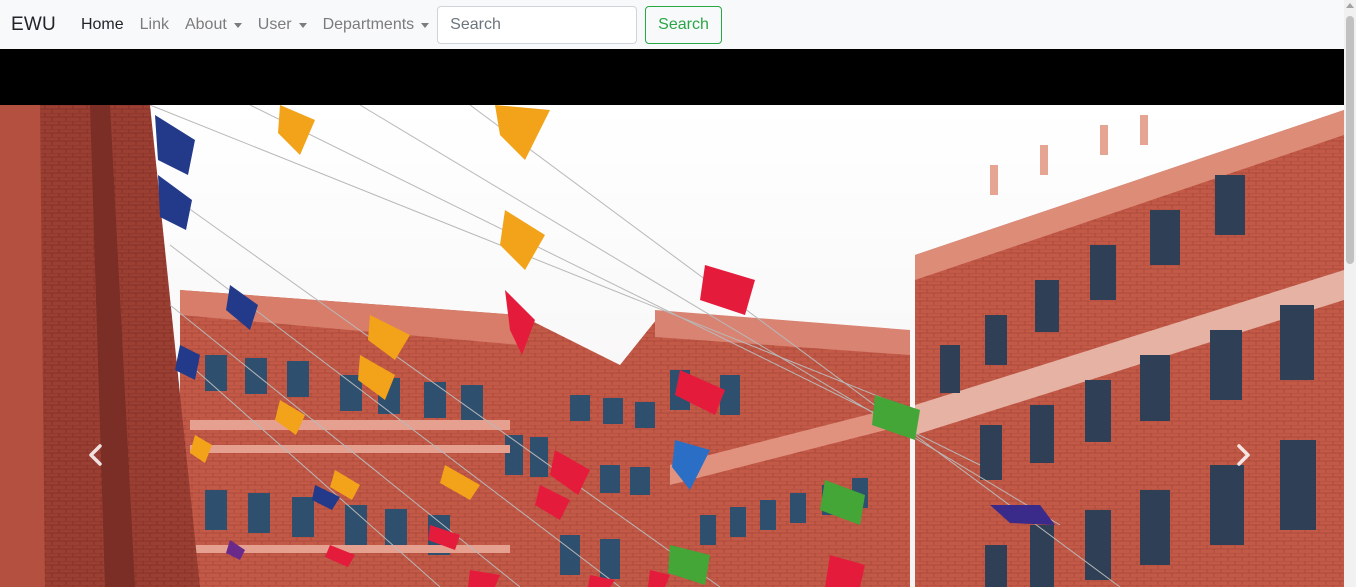 This screenshot has height=587, width=1356. Describe the element at coordinates (1350, 5) in the screenshot. I see `scroll-up-icon` at that location.